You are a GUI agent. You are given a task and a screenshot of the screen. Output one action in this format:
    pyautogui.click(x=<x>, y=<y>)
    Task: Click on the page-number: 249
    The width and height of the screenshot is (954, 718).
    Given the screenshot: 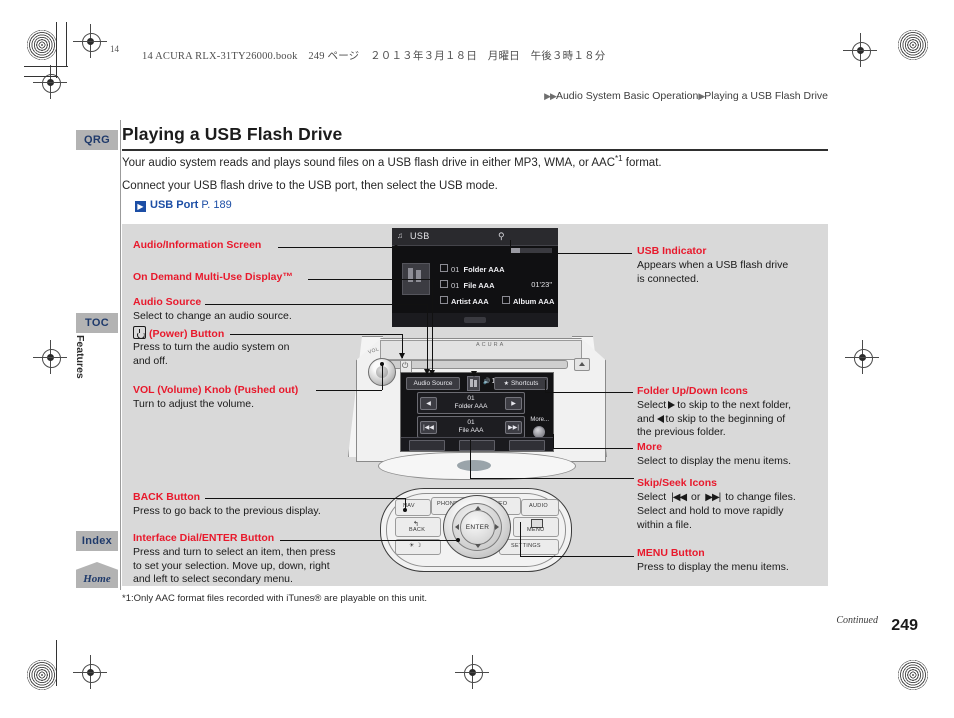 What is the action you would take?
    pyautogui.click(x=904, y=625)
    